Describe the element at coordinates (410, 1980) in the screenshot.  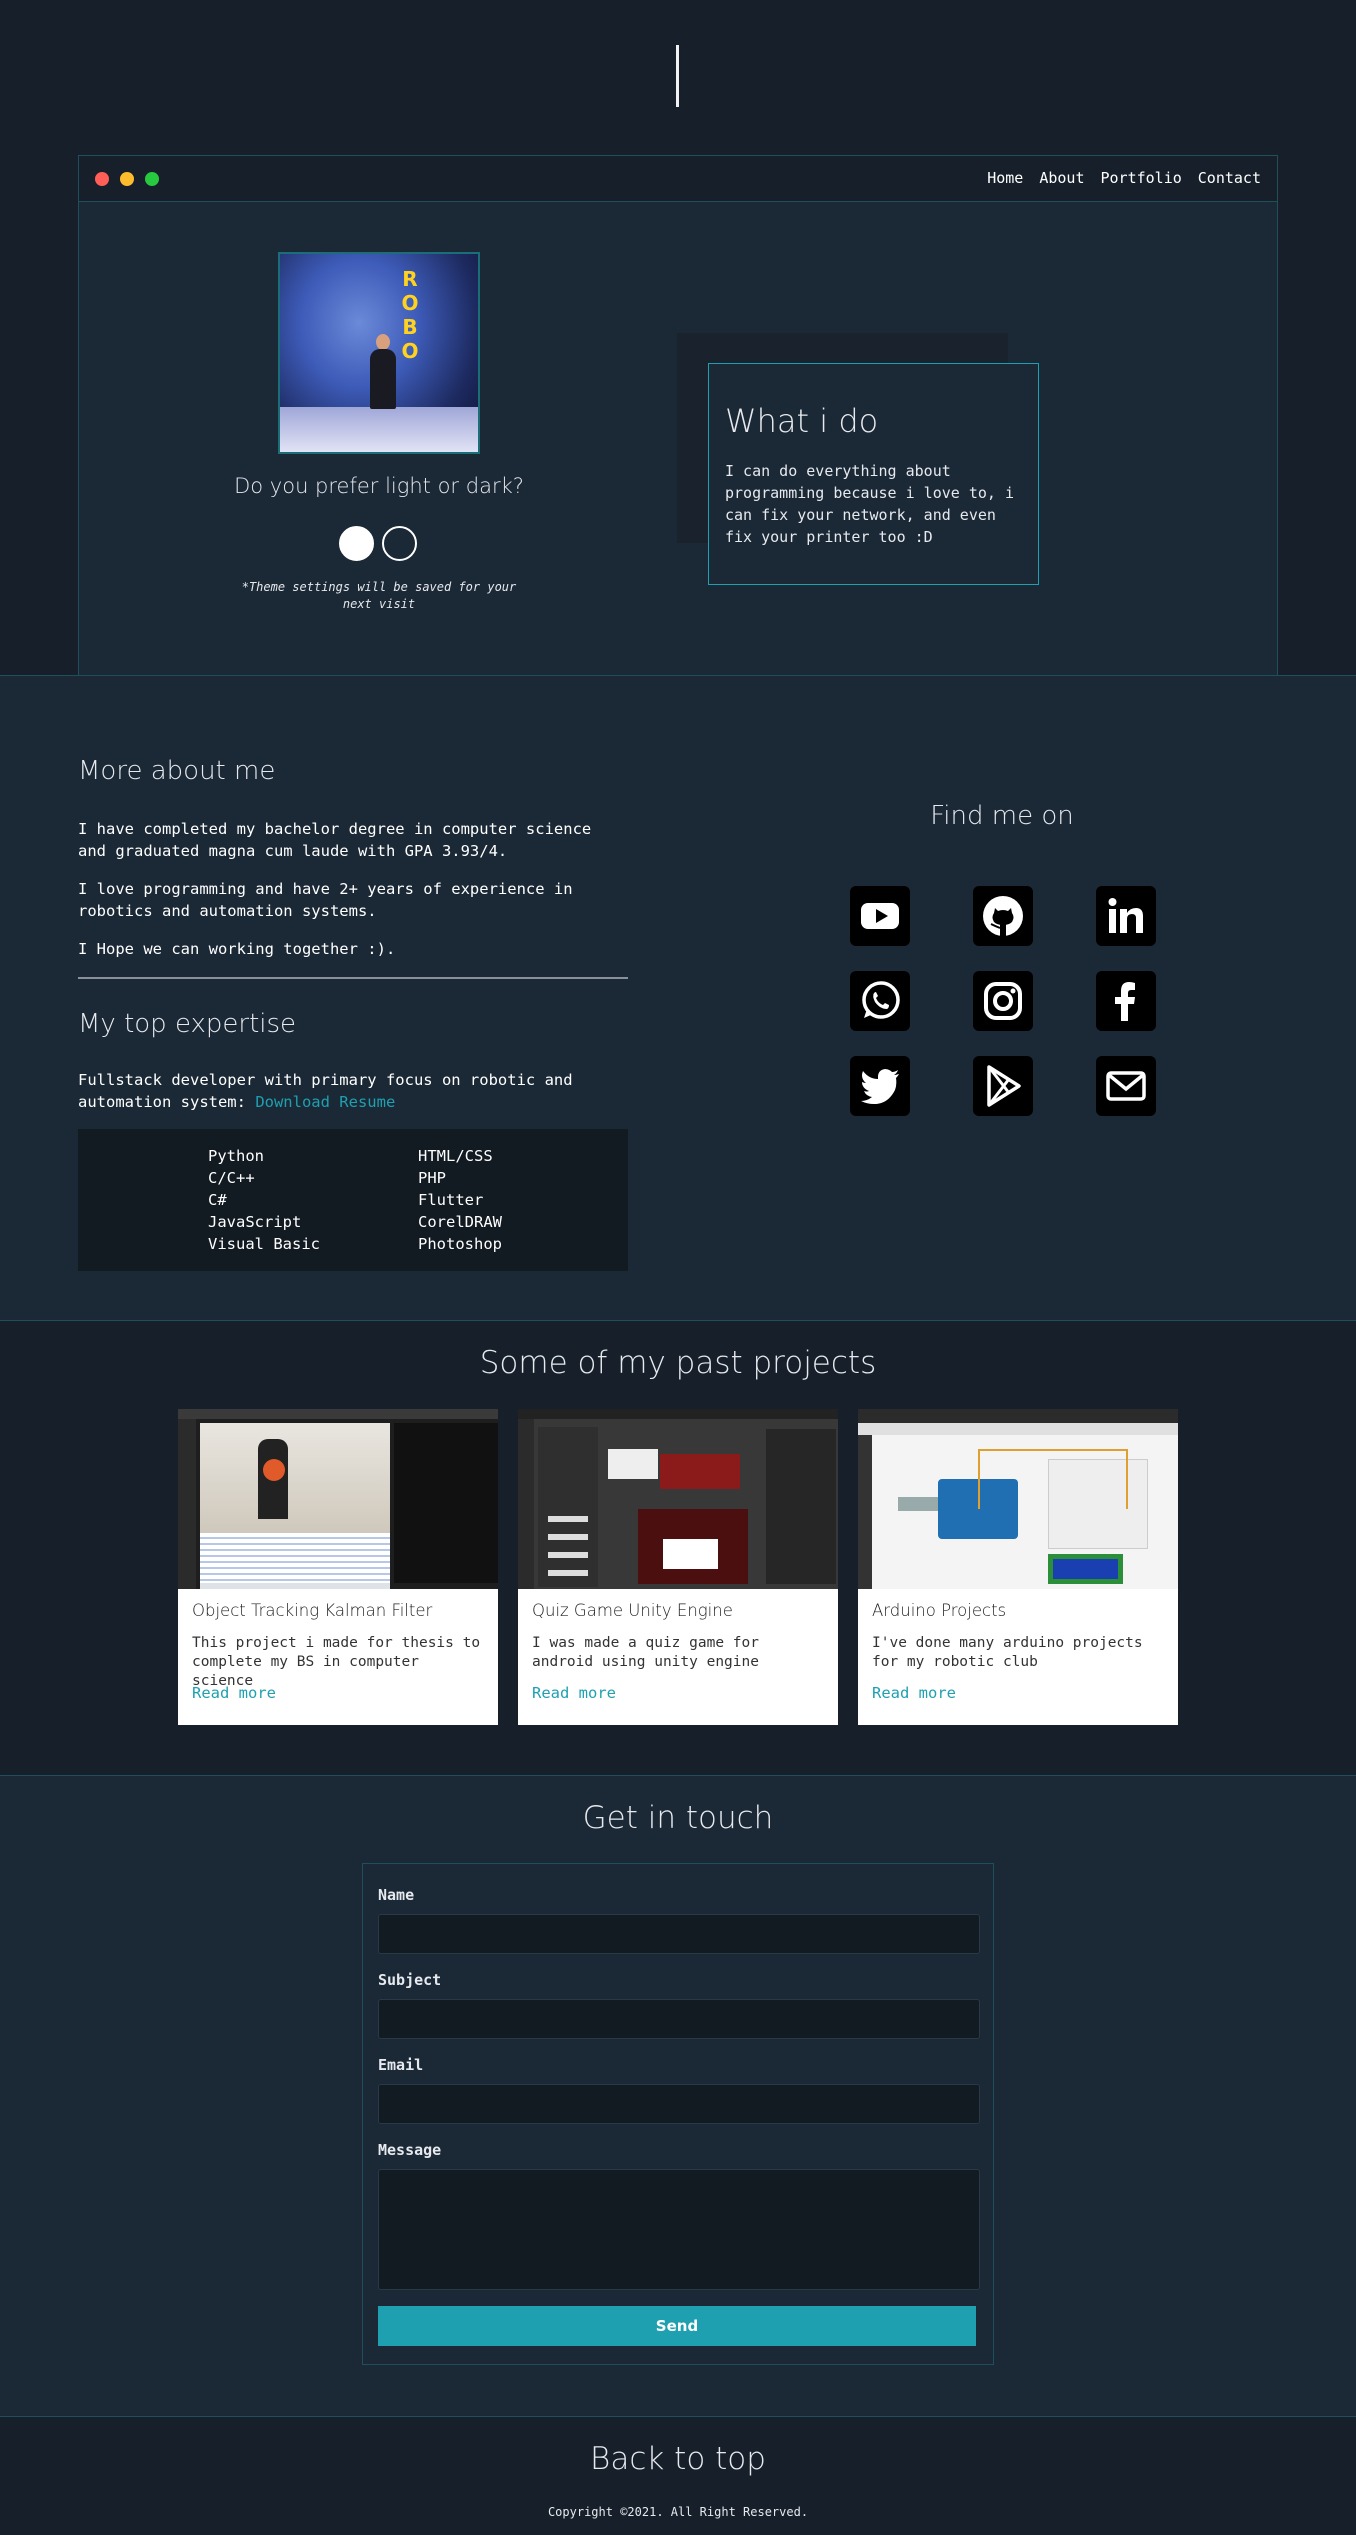
I see `subject-label: Subject` at that location.